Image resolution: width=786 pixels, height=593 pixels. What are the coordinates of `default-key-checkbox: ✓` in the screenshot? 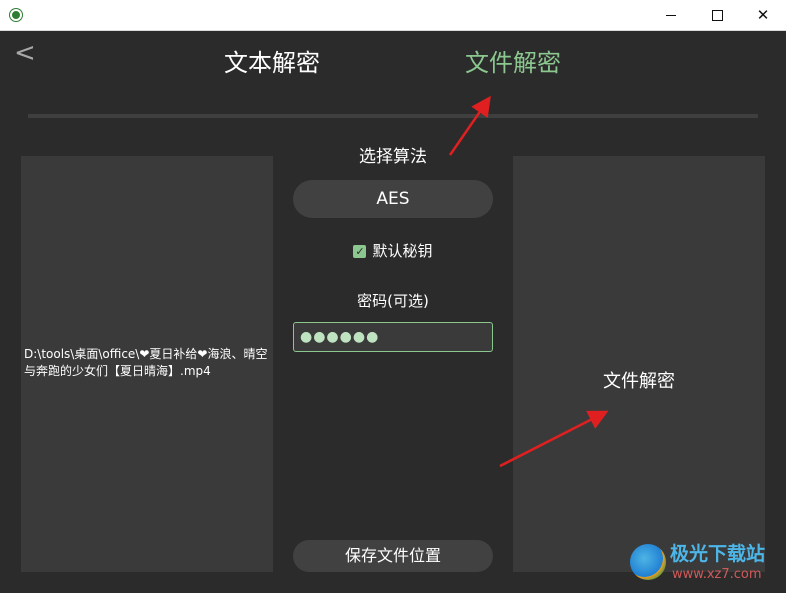 It's located at (360, 251).